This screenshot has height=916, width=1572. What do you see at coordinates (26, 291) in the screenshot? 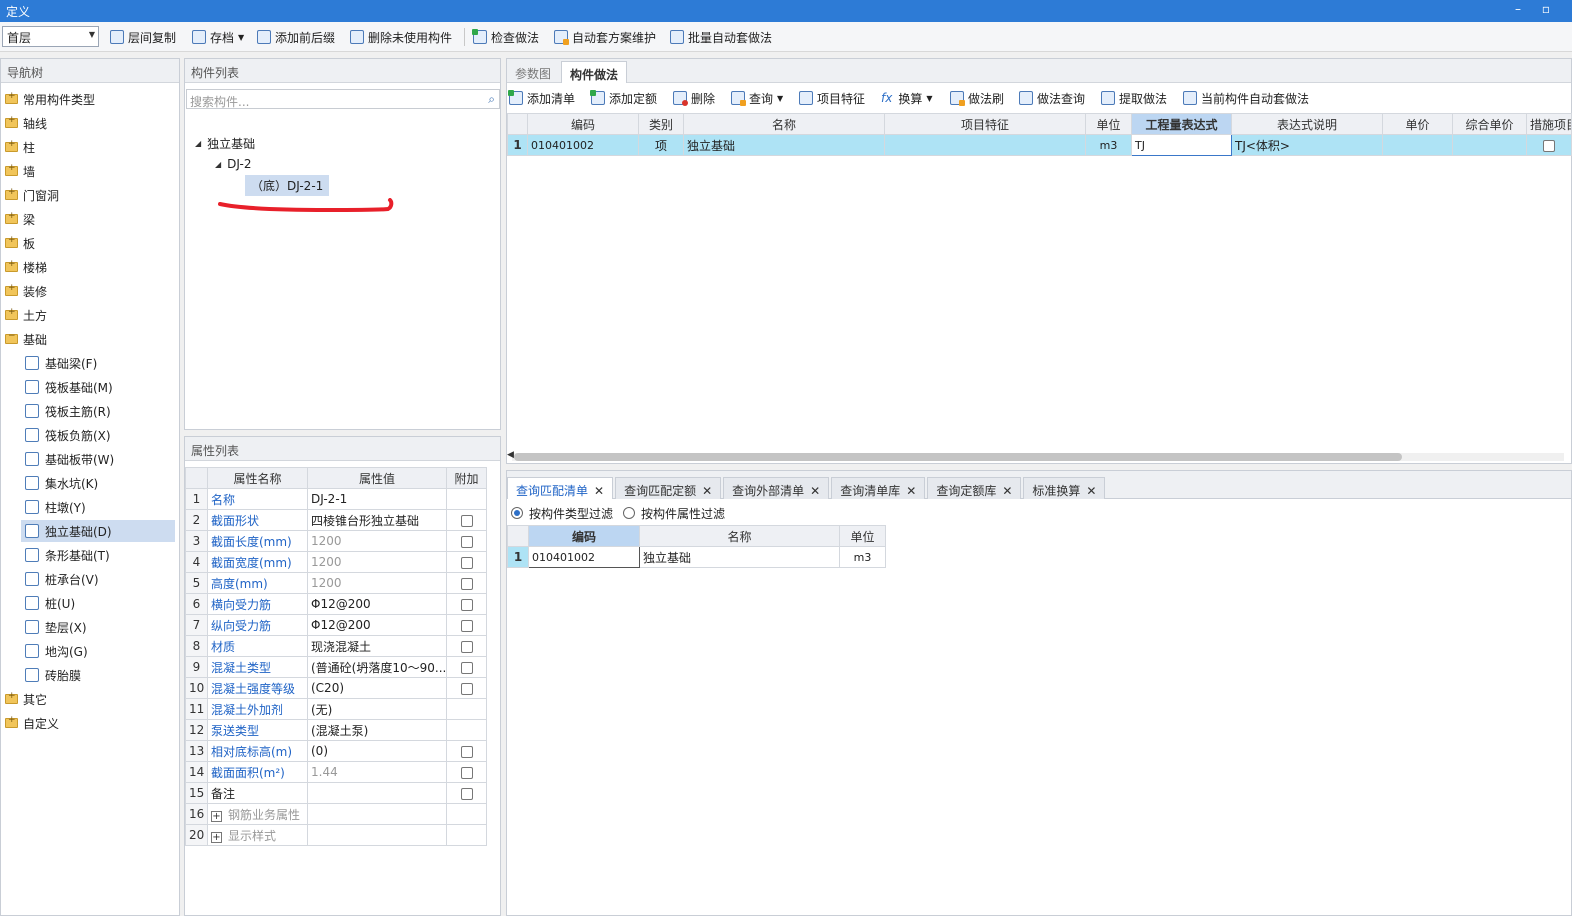
I see `nav-folder-decoration: 装修` at bounding box center [26, 291].